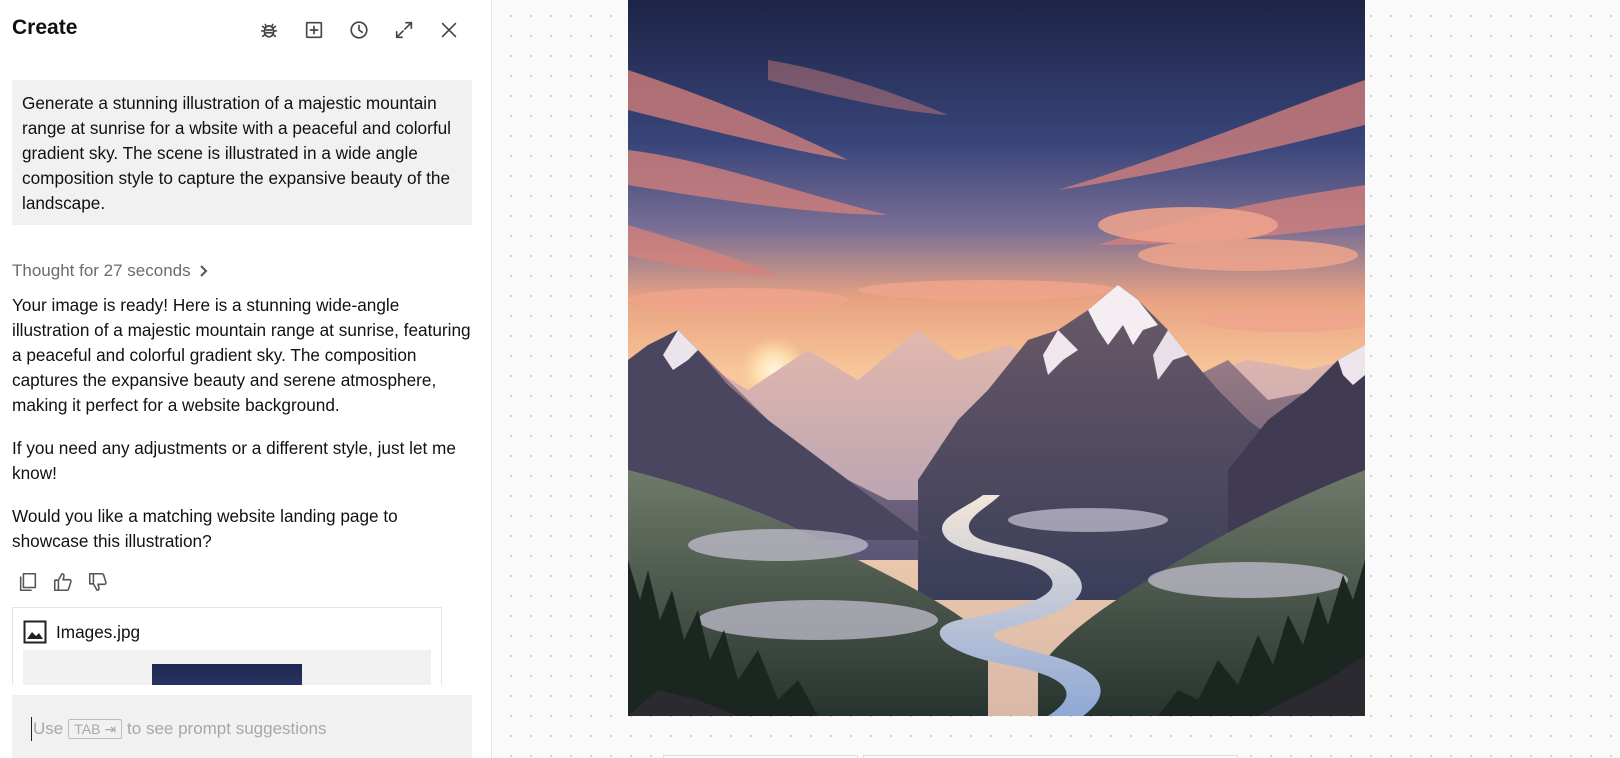 Image resolution: width=1620 pixels, height=758 pixels. Describe the element at coordinates (449, 30) in the screenshot. I see `close-icon` at that location.